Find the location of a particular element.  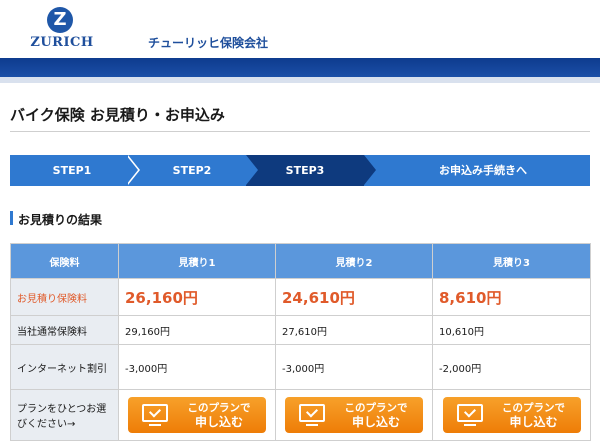

regular-premium-2: 27,610円 is located at coordinates (354, 330).